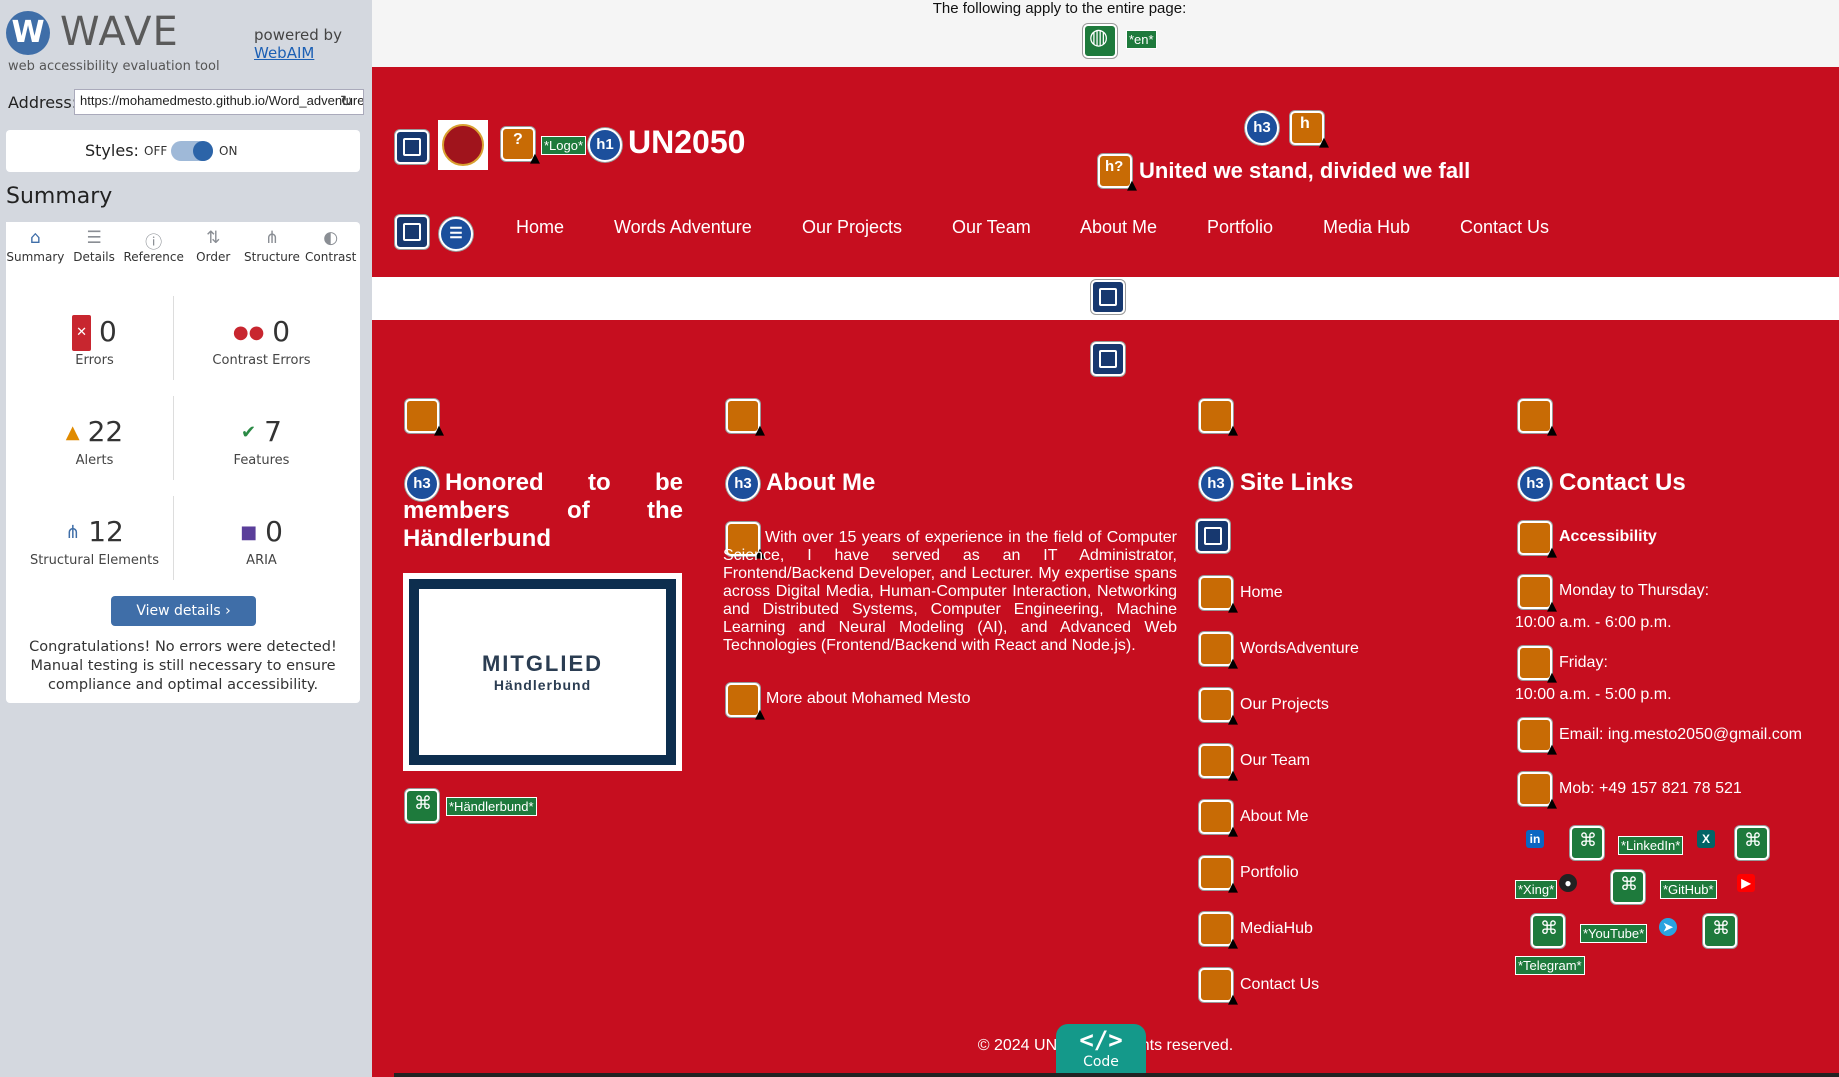 This screenshot has height=1077, width=1839. Describe the element at coordinates (456, 234) in the screenshot. I see `list-icon: ☰` at that location.